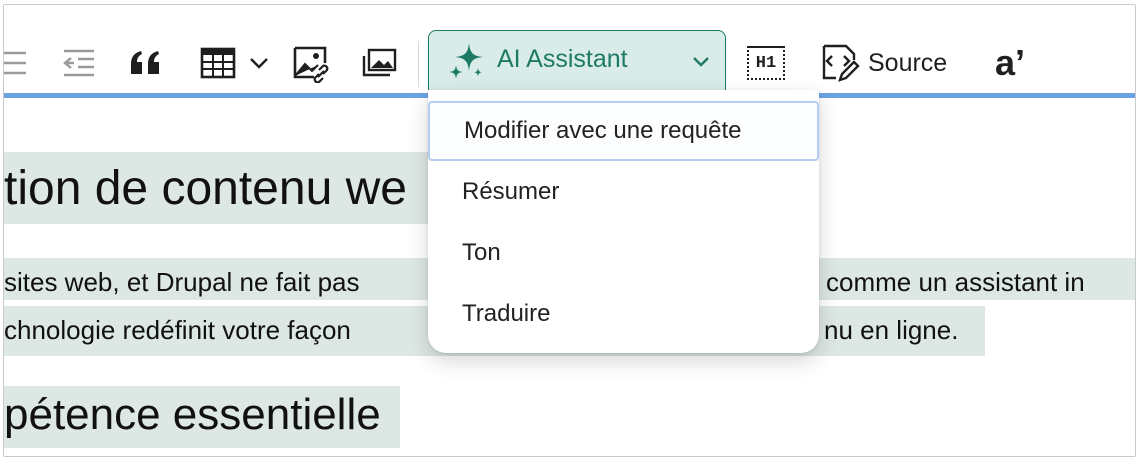  Describe the element at coordinates (177, 330) in the screenshot. I see `paragraph-line2-left: chnologie redéfinit votre façon` at that location.